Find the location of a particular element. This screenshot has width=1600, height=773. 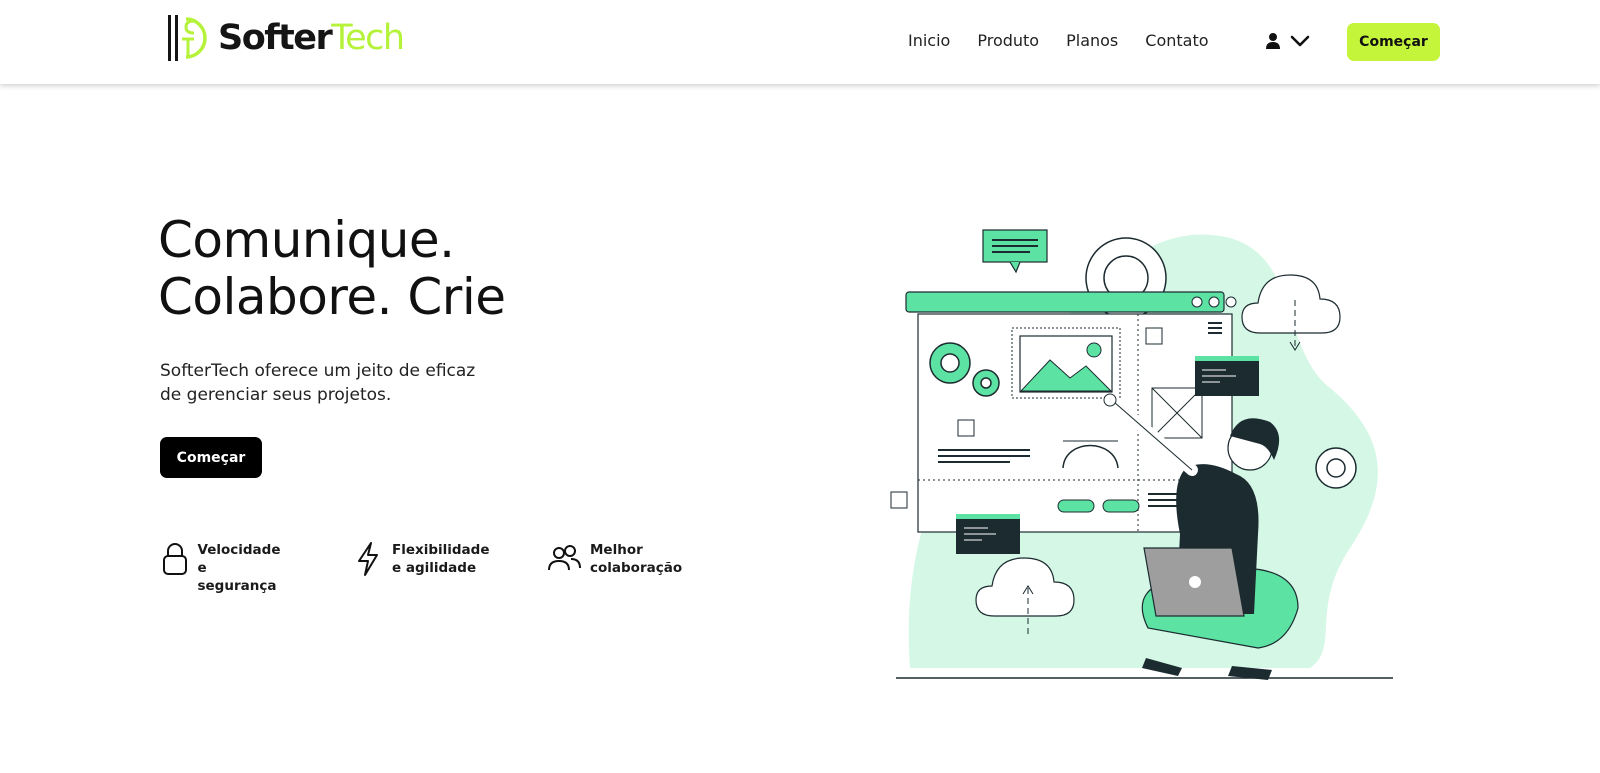

feature-1-line2: e segurança is located at coordinates (237, 577).